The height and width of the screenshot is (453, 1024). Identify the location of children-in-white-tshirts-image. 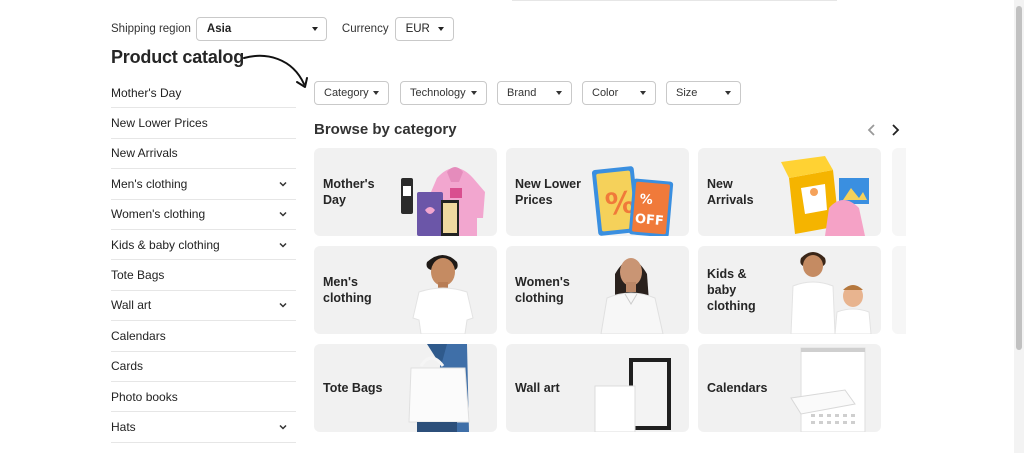
(831, 293).